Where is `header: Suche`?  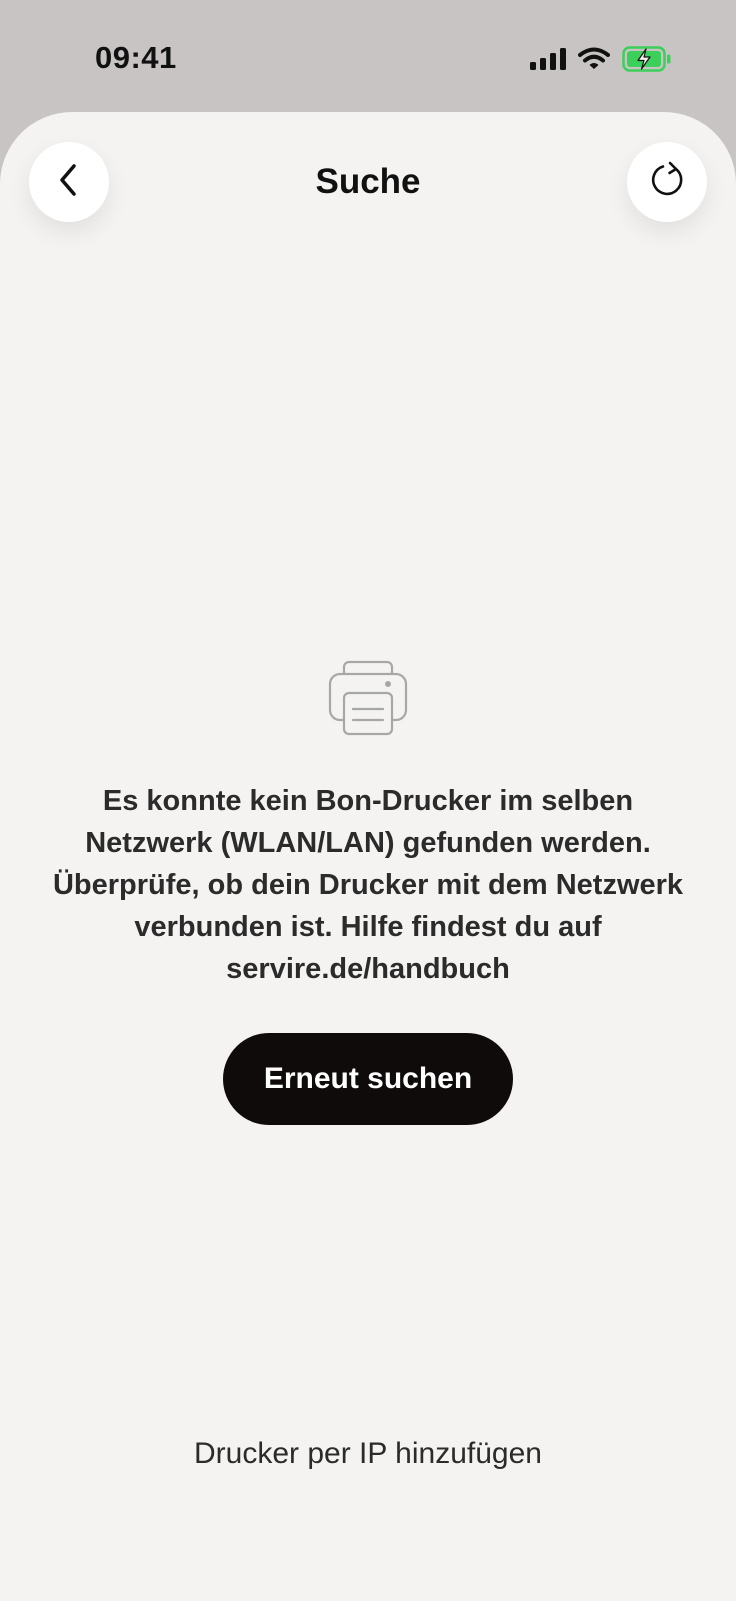
header: Suche is located at coordinates (368, 187).